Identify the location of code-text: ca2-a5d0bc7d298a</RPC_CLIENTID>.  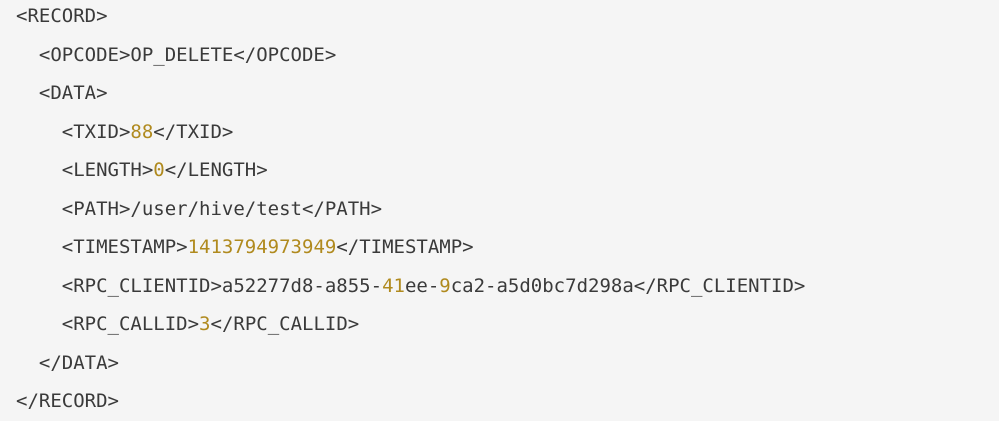
(628, 285).